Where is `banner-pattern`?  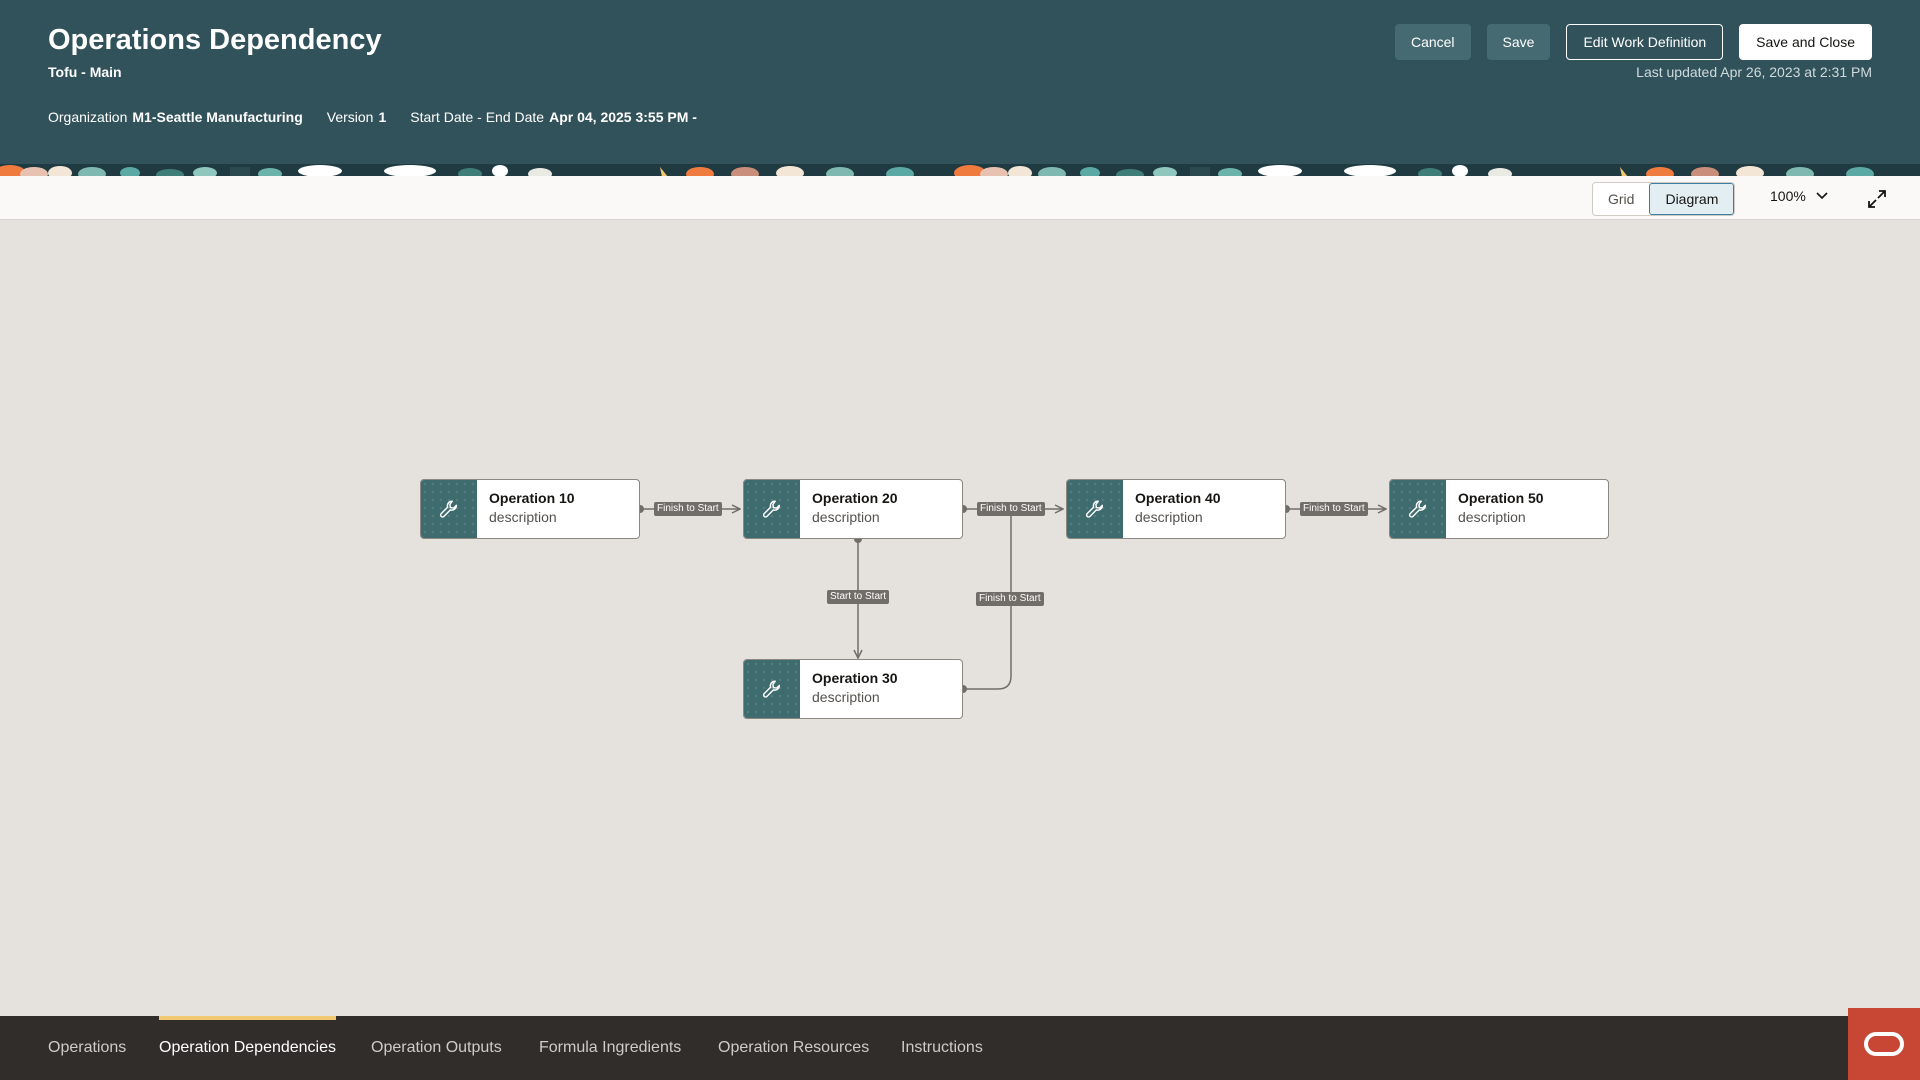
banner-pattern is located at coordinates (960, 170).